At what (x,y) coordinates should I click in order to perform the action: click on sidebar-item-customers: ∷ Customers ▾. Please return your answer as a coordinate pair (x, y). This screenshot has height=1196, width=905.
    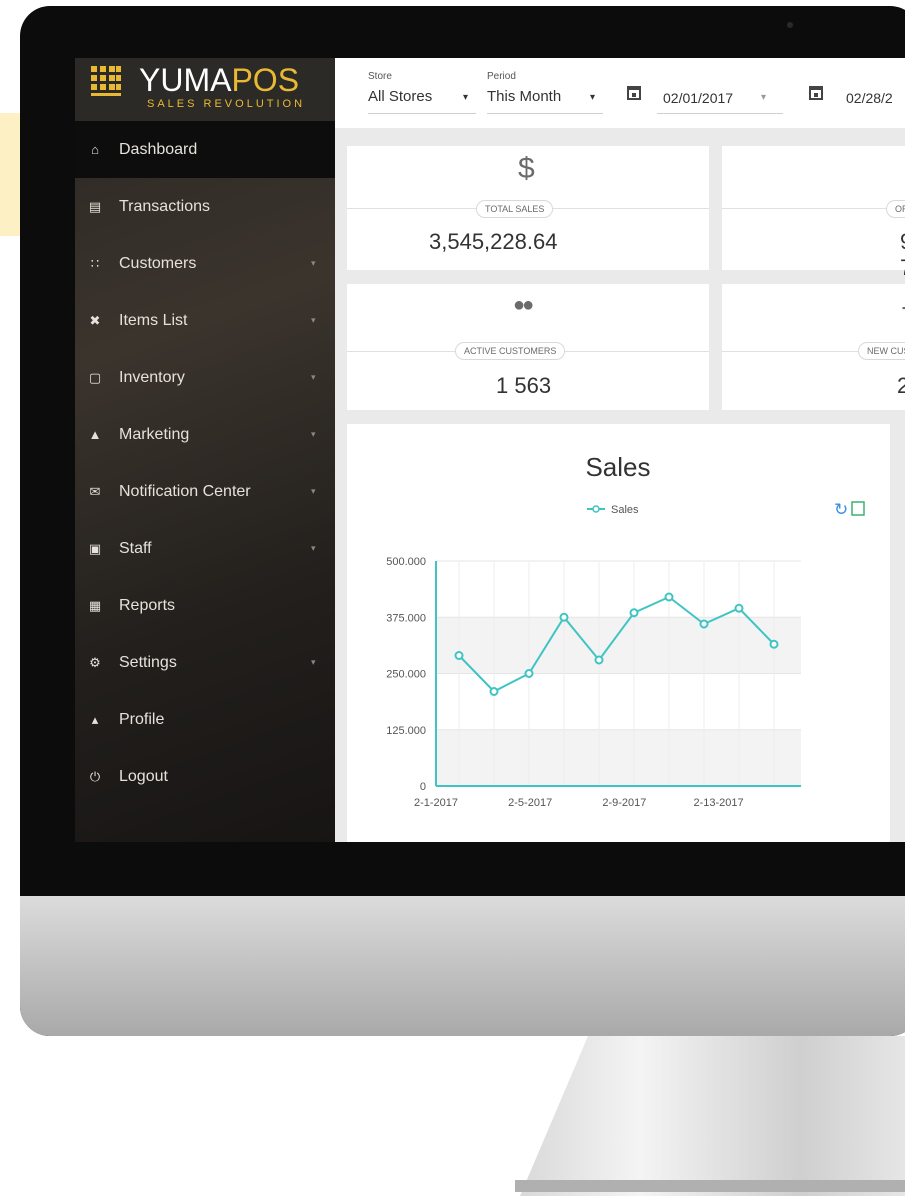
    Looking at the image, I should click on (205, 263).